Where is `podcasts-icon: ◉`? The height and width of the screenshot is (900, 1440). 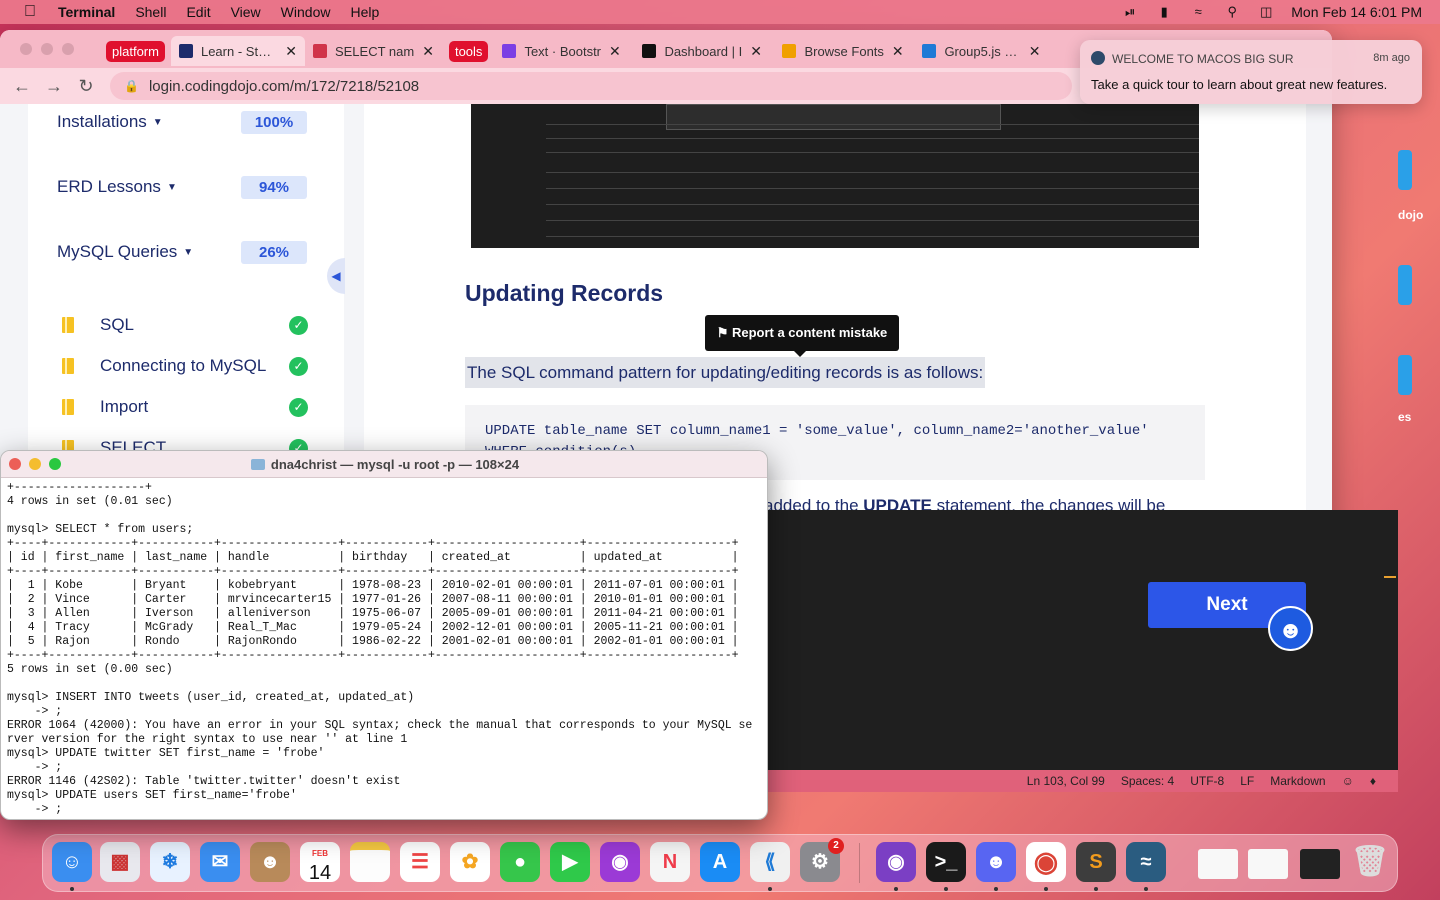
podcasts-icon: ◉ is located at coordinates (620, 862).